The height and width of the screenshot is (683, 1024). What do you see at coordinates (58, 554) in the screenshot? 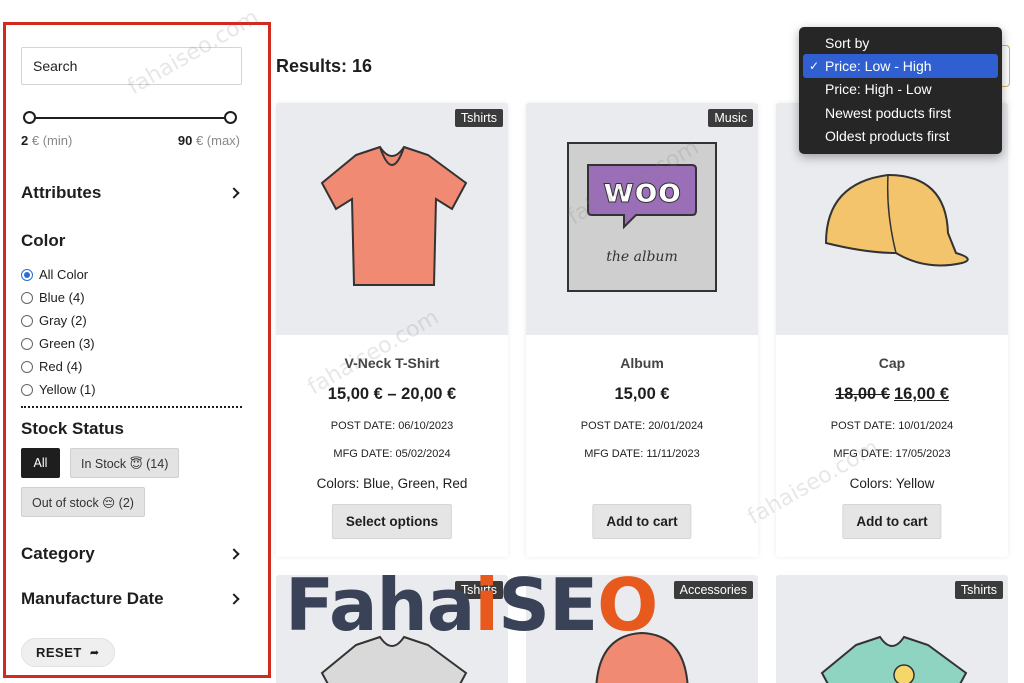
I see `category-heading: Category` at bounding box center [58, 554].